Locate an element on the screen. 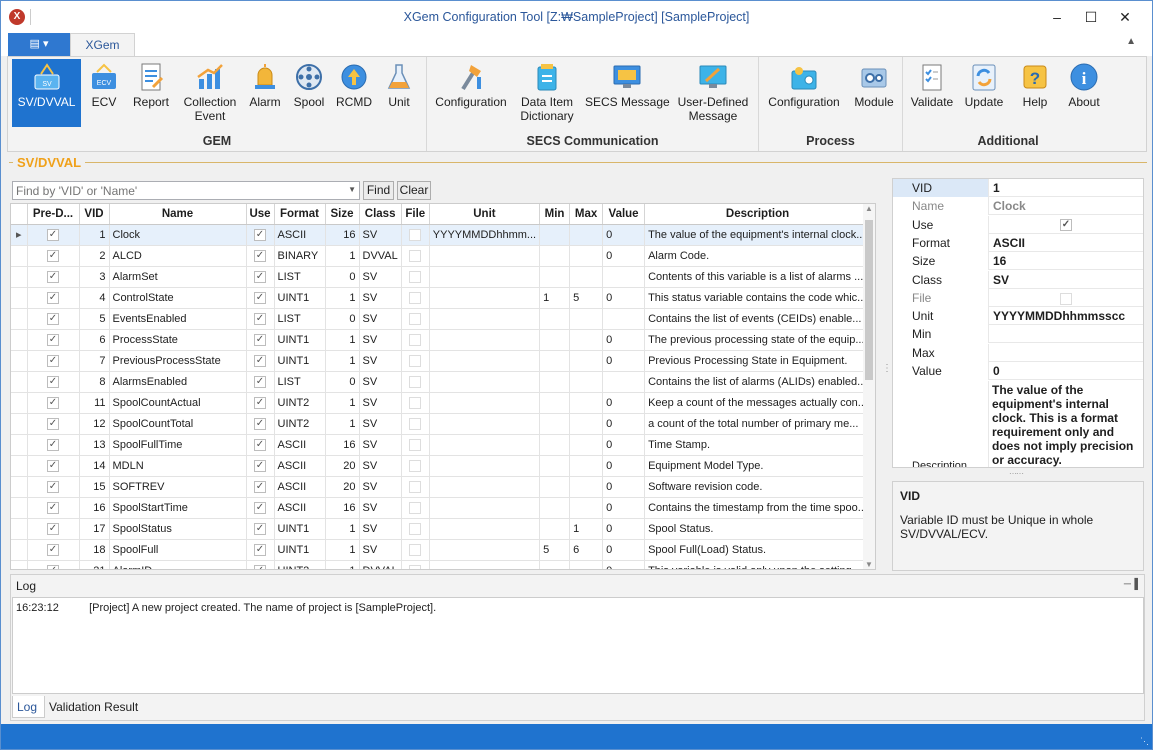 This screenshot has height=750, width=1153. grid-vertical-scrollbar: ▲ ▼ is located at coordinates (869, 386).